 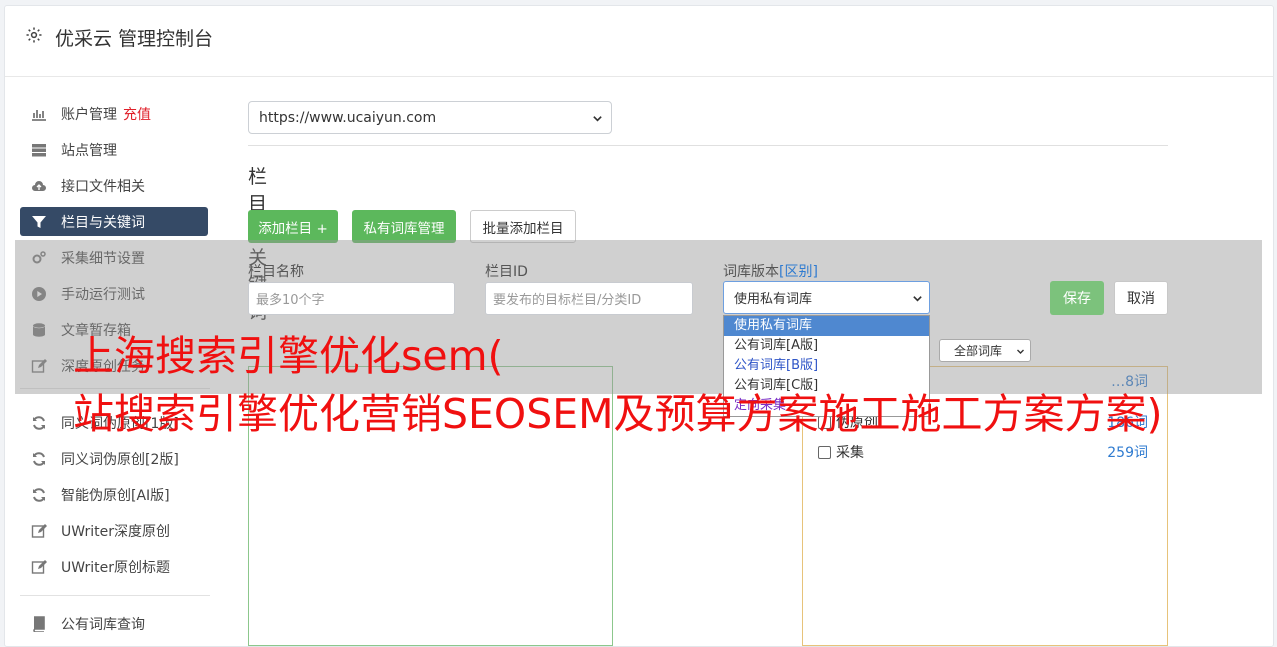 What do you see at coordinates (708, 145) in the screenshot?
I see `divider` at bounding box center [708, 145].